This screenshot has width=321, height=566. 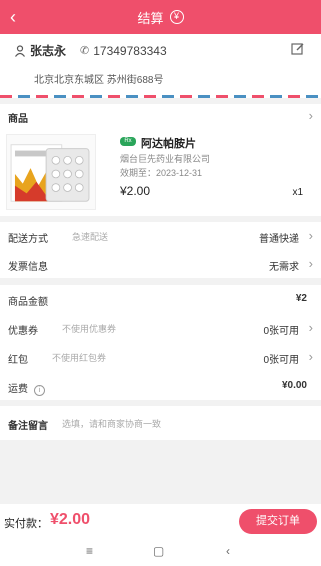 What do you see at coordinates (26, 524) in the screenshot?
I see `pay-label: 实付款：` at bounding box center [26, 524].